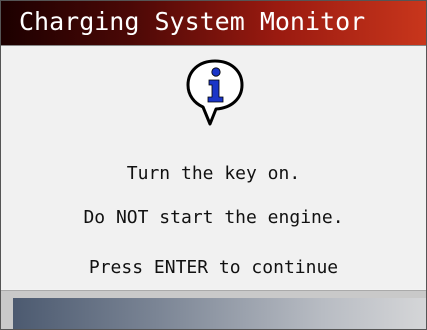 This screenshot has width=427, height=330. I want to click on instruction-turn-key-on: Turn the key on., so click(213, 173).